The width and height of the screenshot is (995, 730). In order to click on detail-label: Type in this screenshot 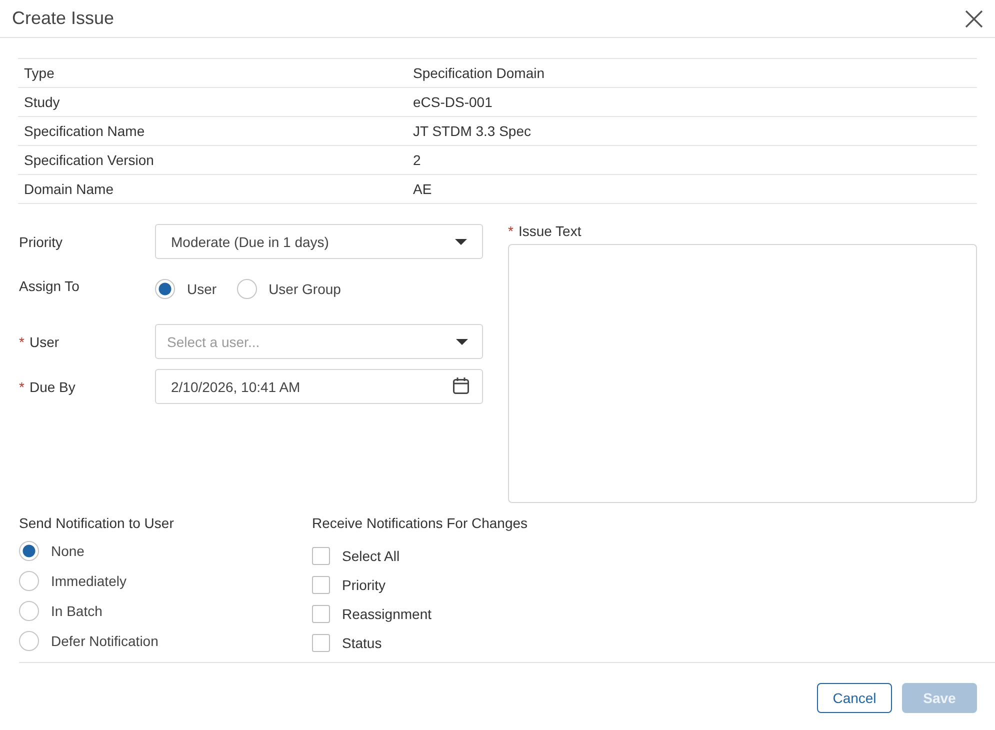, I will do `click(40, 73)`.